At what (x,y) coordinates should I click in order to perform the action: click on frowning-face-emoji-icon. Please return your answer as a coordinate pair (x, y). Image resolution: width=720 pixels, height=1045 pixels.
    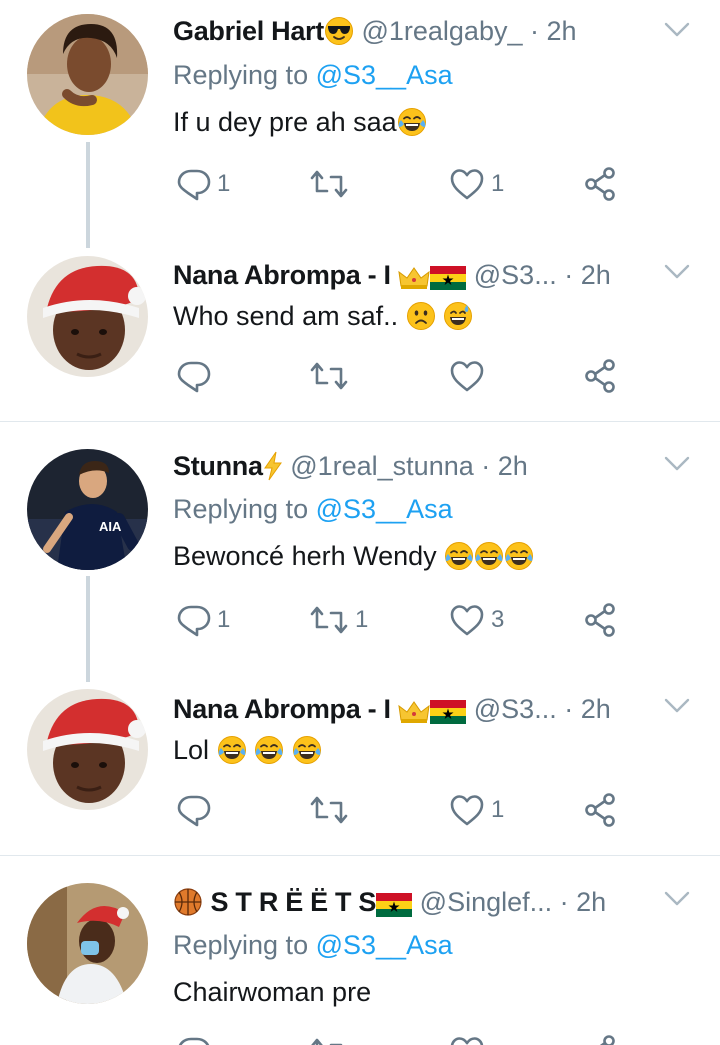
    Looking at the image, I should click on (421, 316).